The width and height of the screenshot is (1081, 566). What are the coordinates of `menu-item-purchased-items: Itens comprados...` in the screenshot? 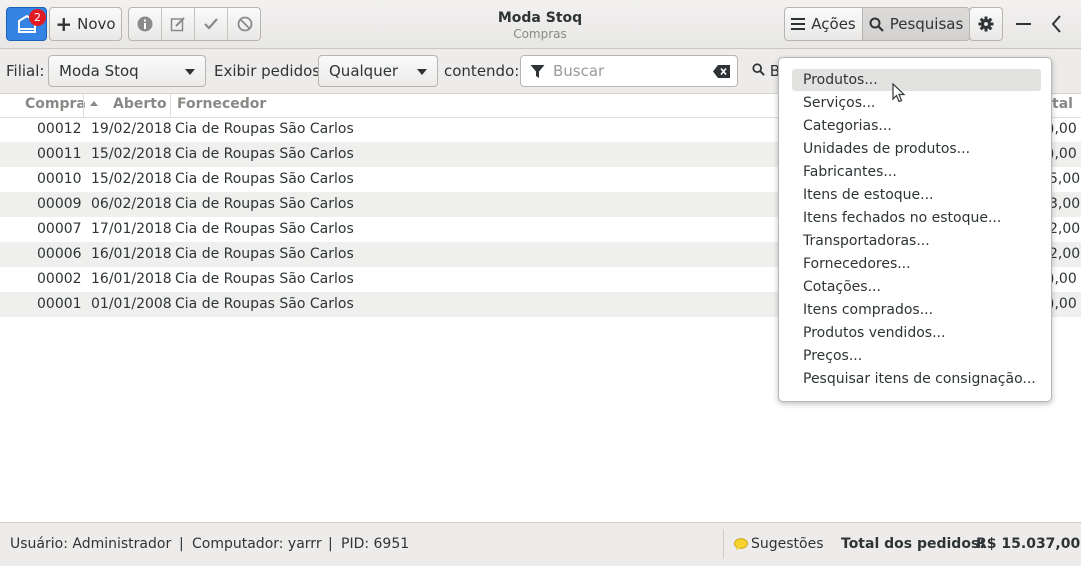 It's located at (916, 310).